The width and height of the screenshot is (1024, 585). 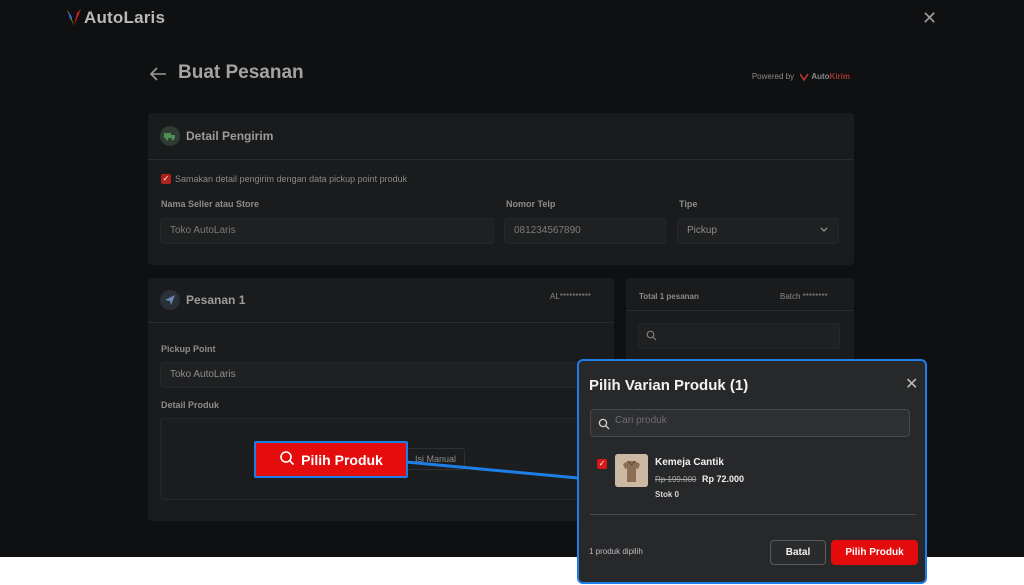 I want to click on logo-text: AutoLaris, so click(x=125, y=17).